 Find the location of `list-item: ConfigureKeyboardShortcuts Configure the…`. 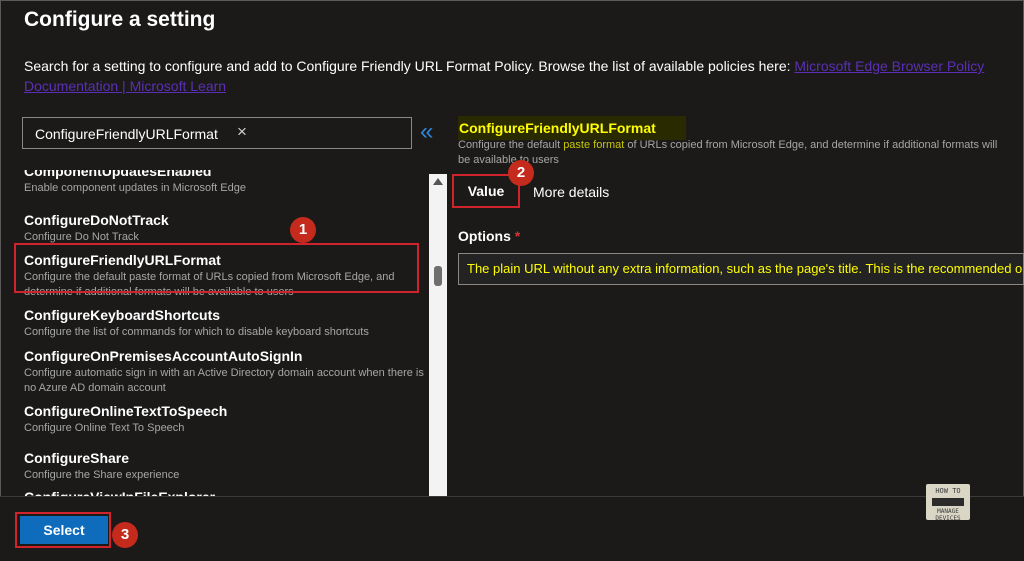

list-item: ConfigureKeyboardShortcuts Configure the… is located at coordinates (224, 323).